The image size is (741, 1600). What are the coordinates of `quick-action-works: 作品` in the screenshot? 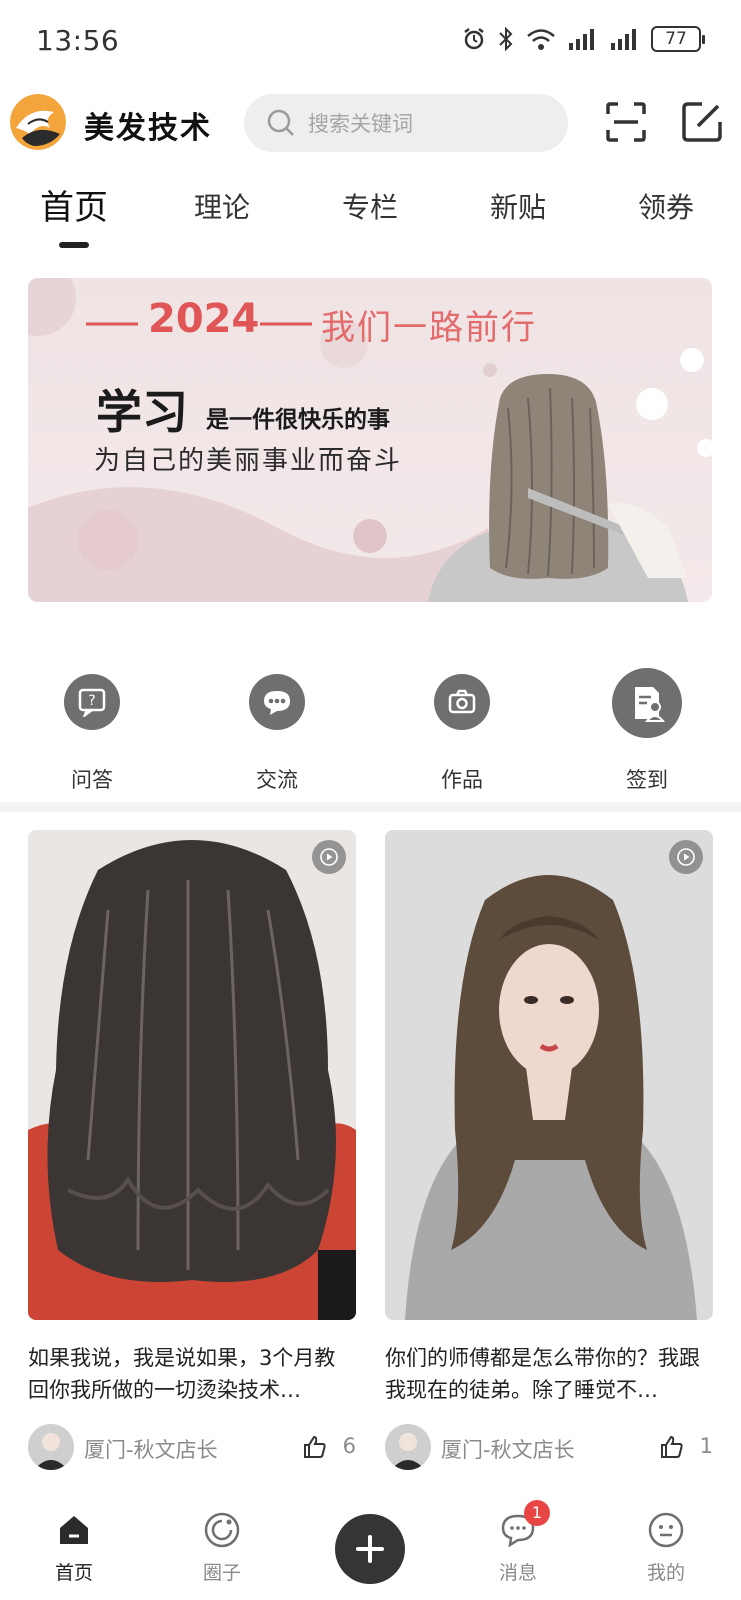 It's located at (462, 727).